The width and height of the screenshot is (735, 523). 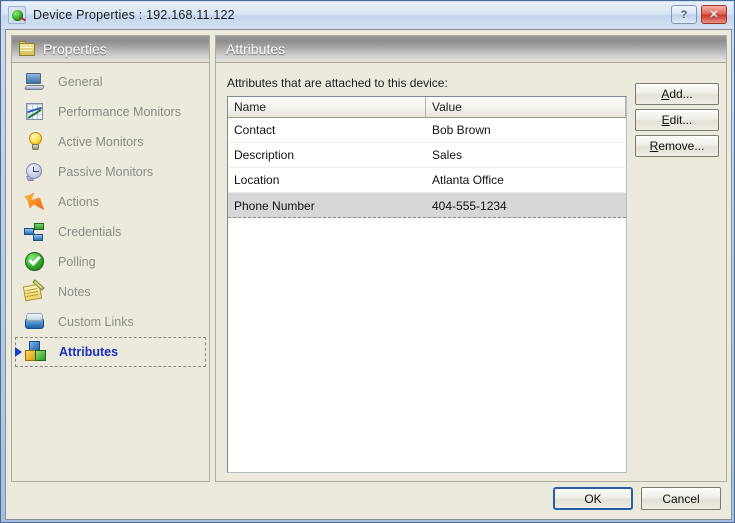 What do you see at coordinates (80, 82) in the screenshot?
I see `sidebar-item-label: General` at bounding box center [80, 82].